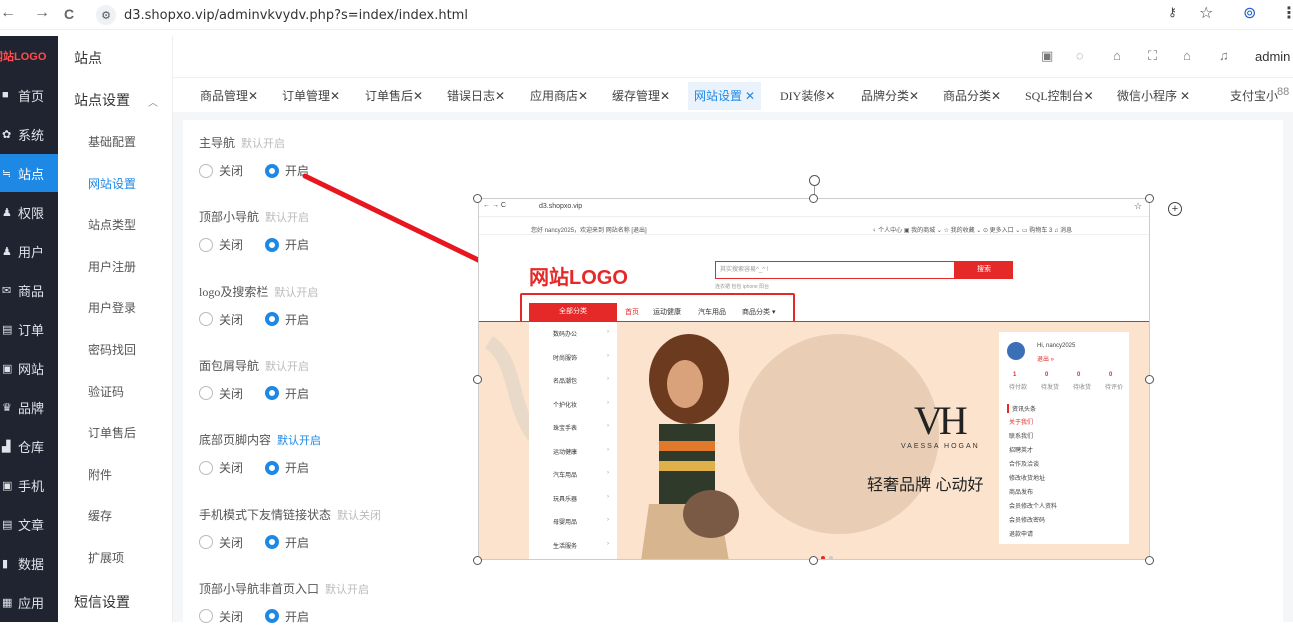 This screenshot has width=1293, height=630. What do you see at coordinates (29, 368) in the screenshot?
I see `sidebar-item-7: ▣ 网站` at bounding box center [29, 368].